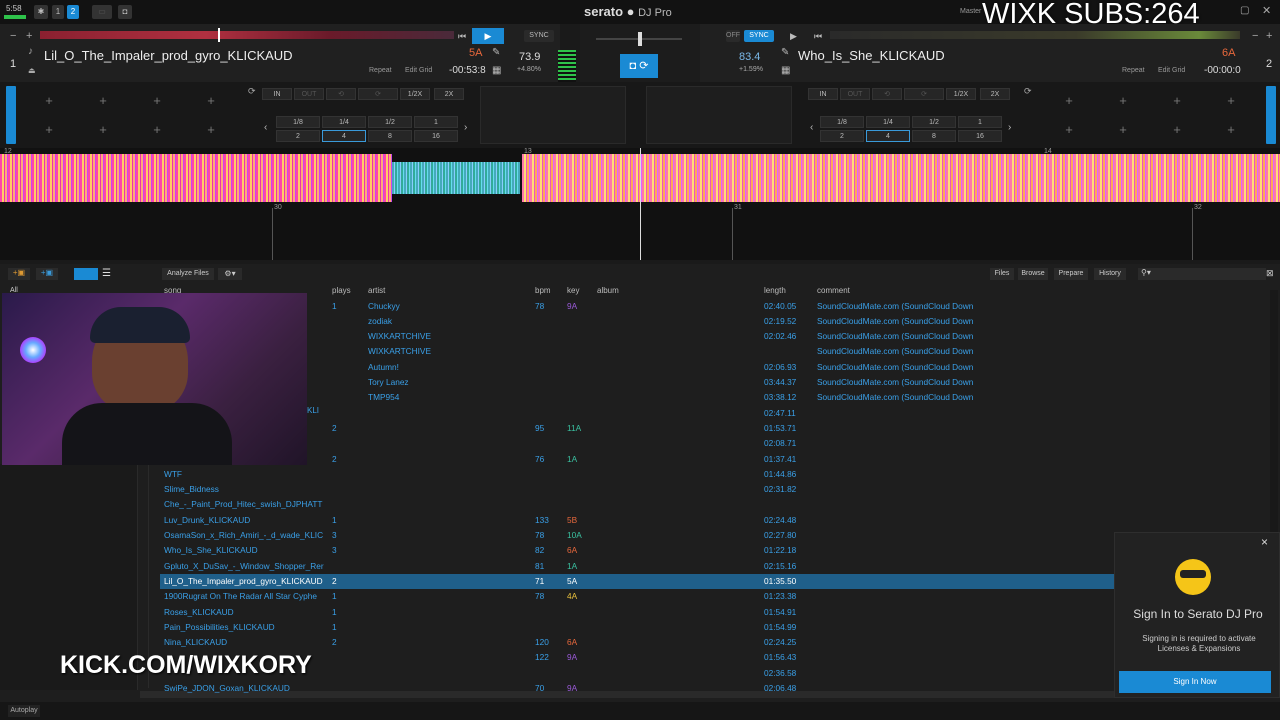  Describe the element at coordinates (230, 274) in the screenshot. I see `gear-icon: ⚙▾` at that location.